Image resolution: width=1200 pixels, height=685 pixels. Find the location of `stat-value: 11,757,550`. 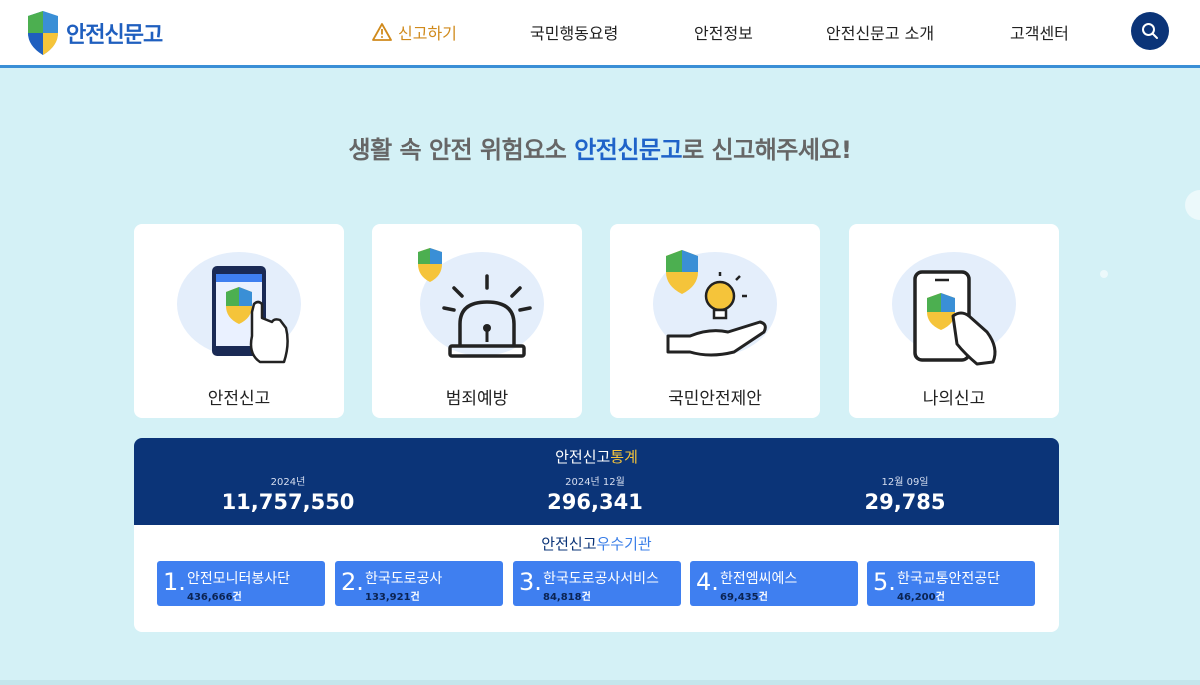

stat-value: 11,757,550 is located at coordinates (288, 502).